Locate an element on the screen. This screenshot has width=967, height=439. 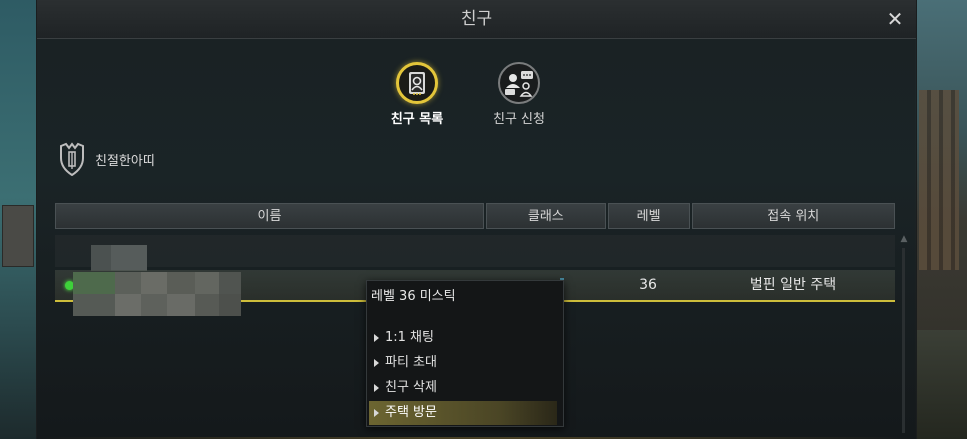
game-background-left is located at coordinates (18, 219).